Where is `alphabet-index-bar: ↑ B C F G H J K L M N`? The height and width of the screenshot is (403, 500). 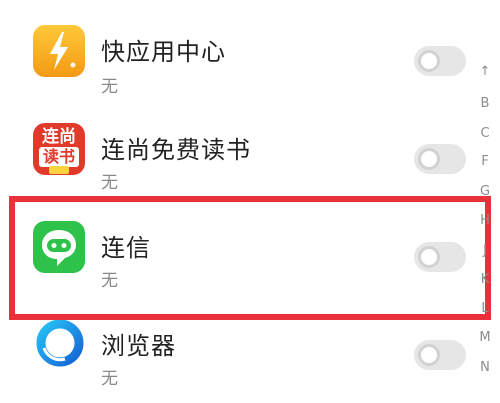 alphabet-index-bar: ↑ B C F G H J K L M N is located at coordinates (485, 231).